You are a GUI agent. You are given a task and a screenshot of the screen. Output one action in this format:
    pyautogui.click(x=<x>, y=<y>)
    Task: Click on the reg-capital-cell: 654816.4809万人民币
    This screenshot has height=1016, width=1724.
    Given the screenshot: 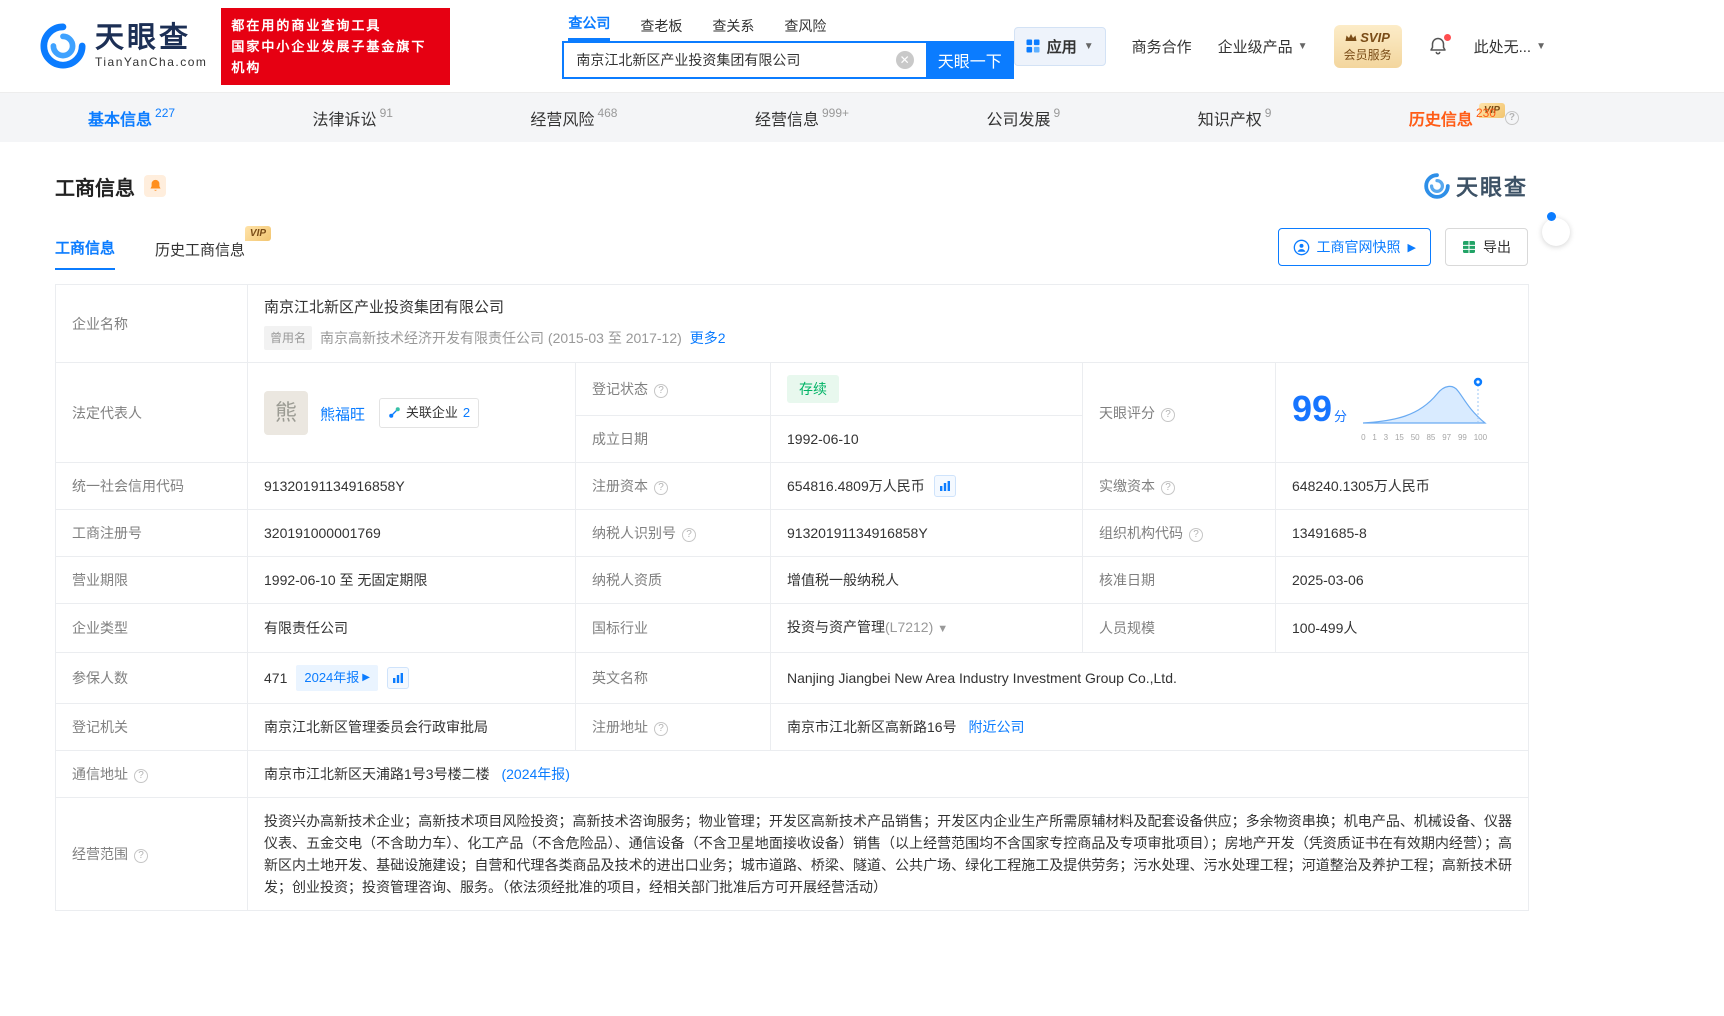 What is the action you would take?
    pyautogui.click(x=926, y=486)
    